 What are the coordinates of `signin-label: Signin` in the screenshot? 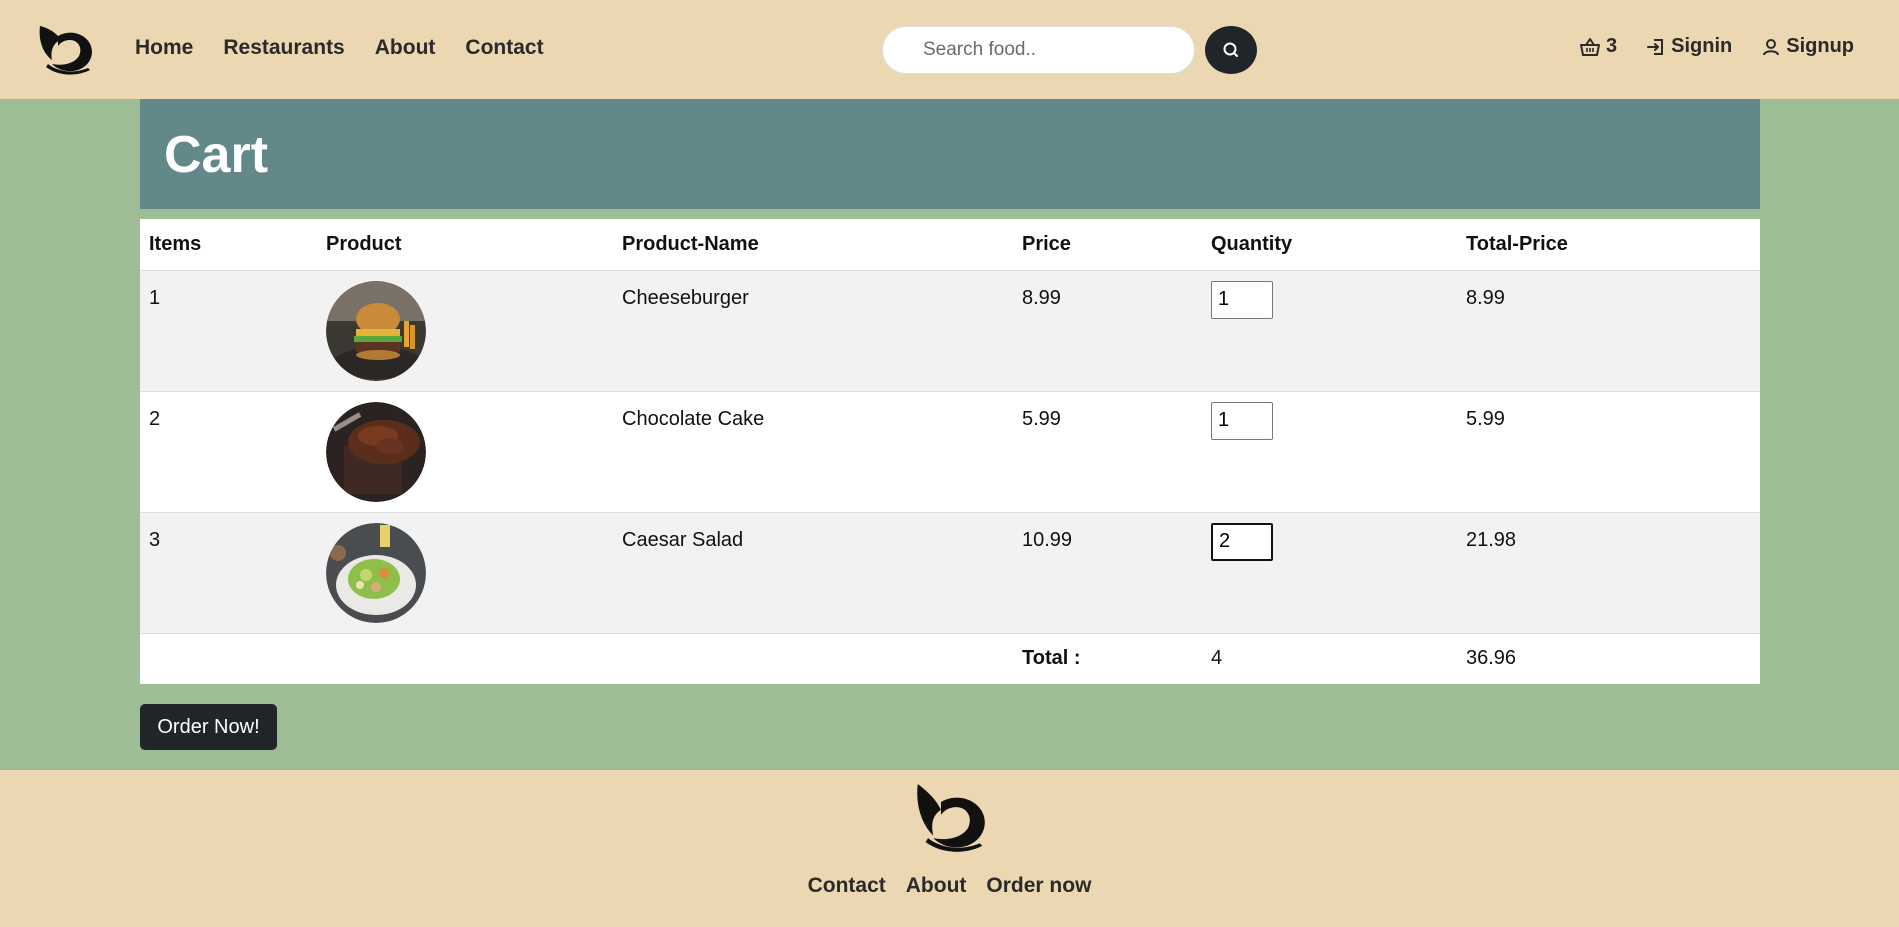 It's located at (1702, 46).